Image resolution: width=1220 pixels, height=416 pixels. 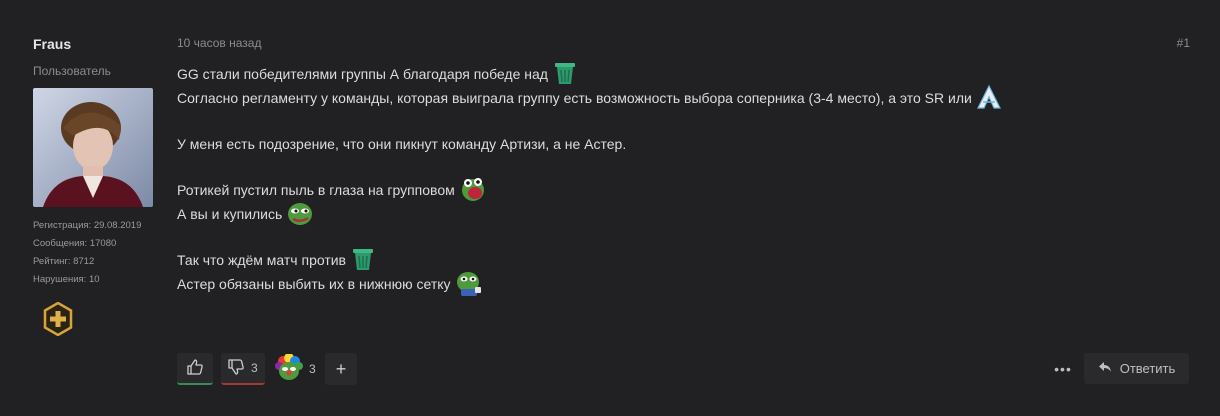 I want to click on post-text: Так что ждём матч против, so click(x=261, y=260).